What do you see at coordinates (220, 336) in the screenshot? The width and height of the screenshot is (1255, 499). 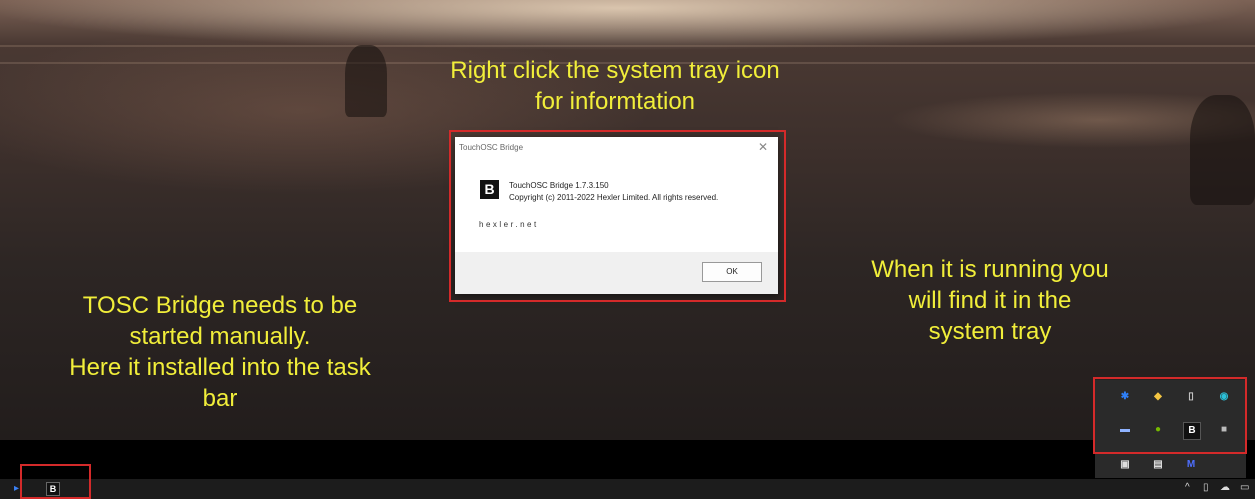 I see `caption-line: started manually.` at bounding box center [220, 336].